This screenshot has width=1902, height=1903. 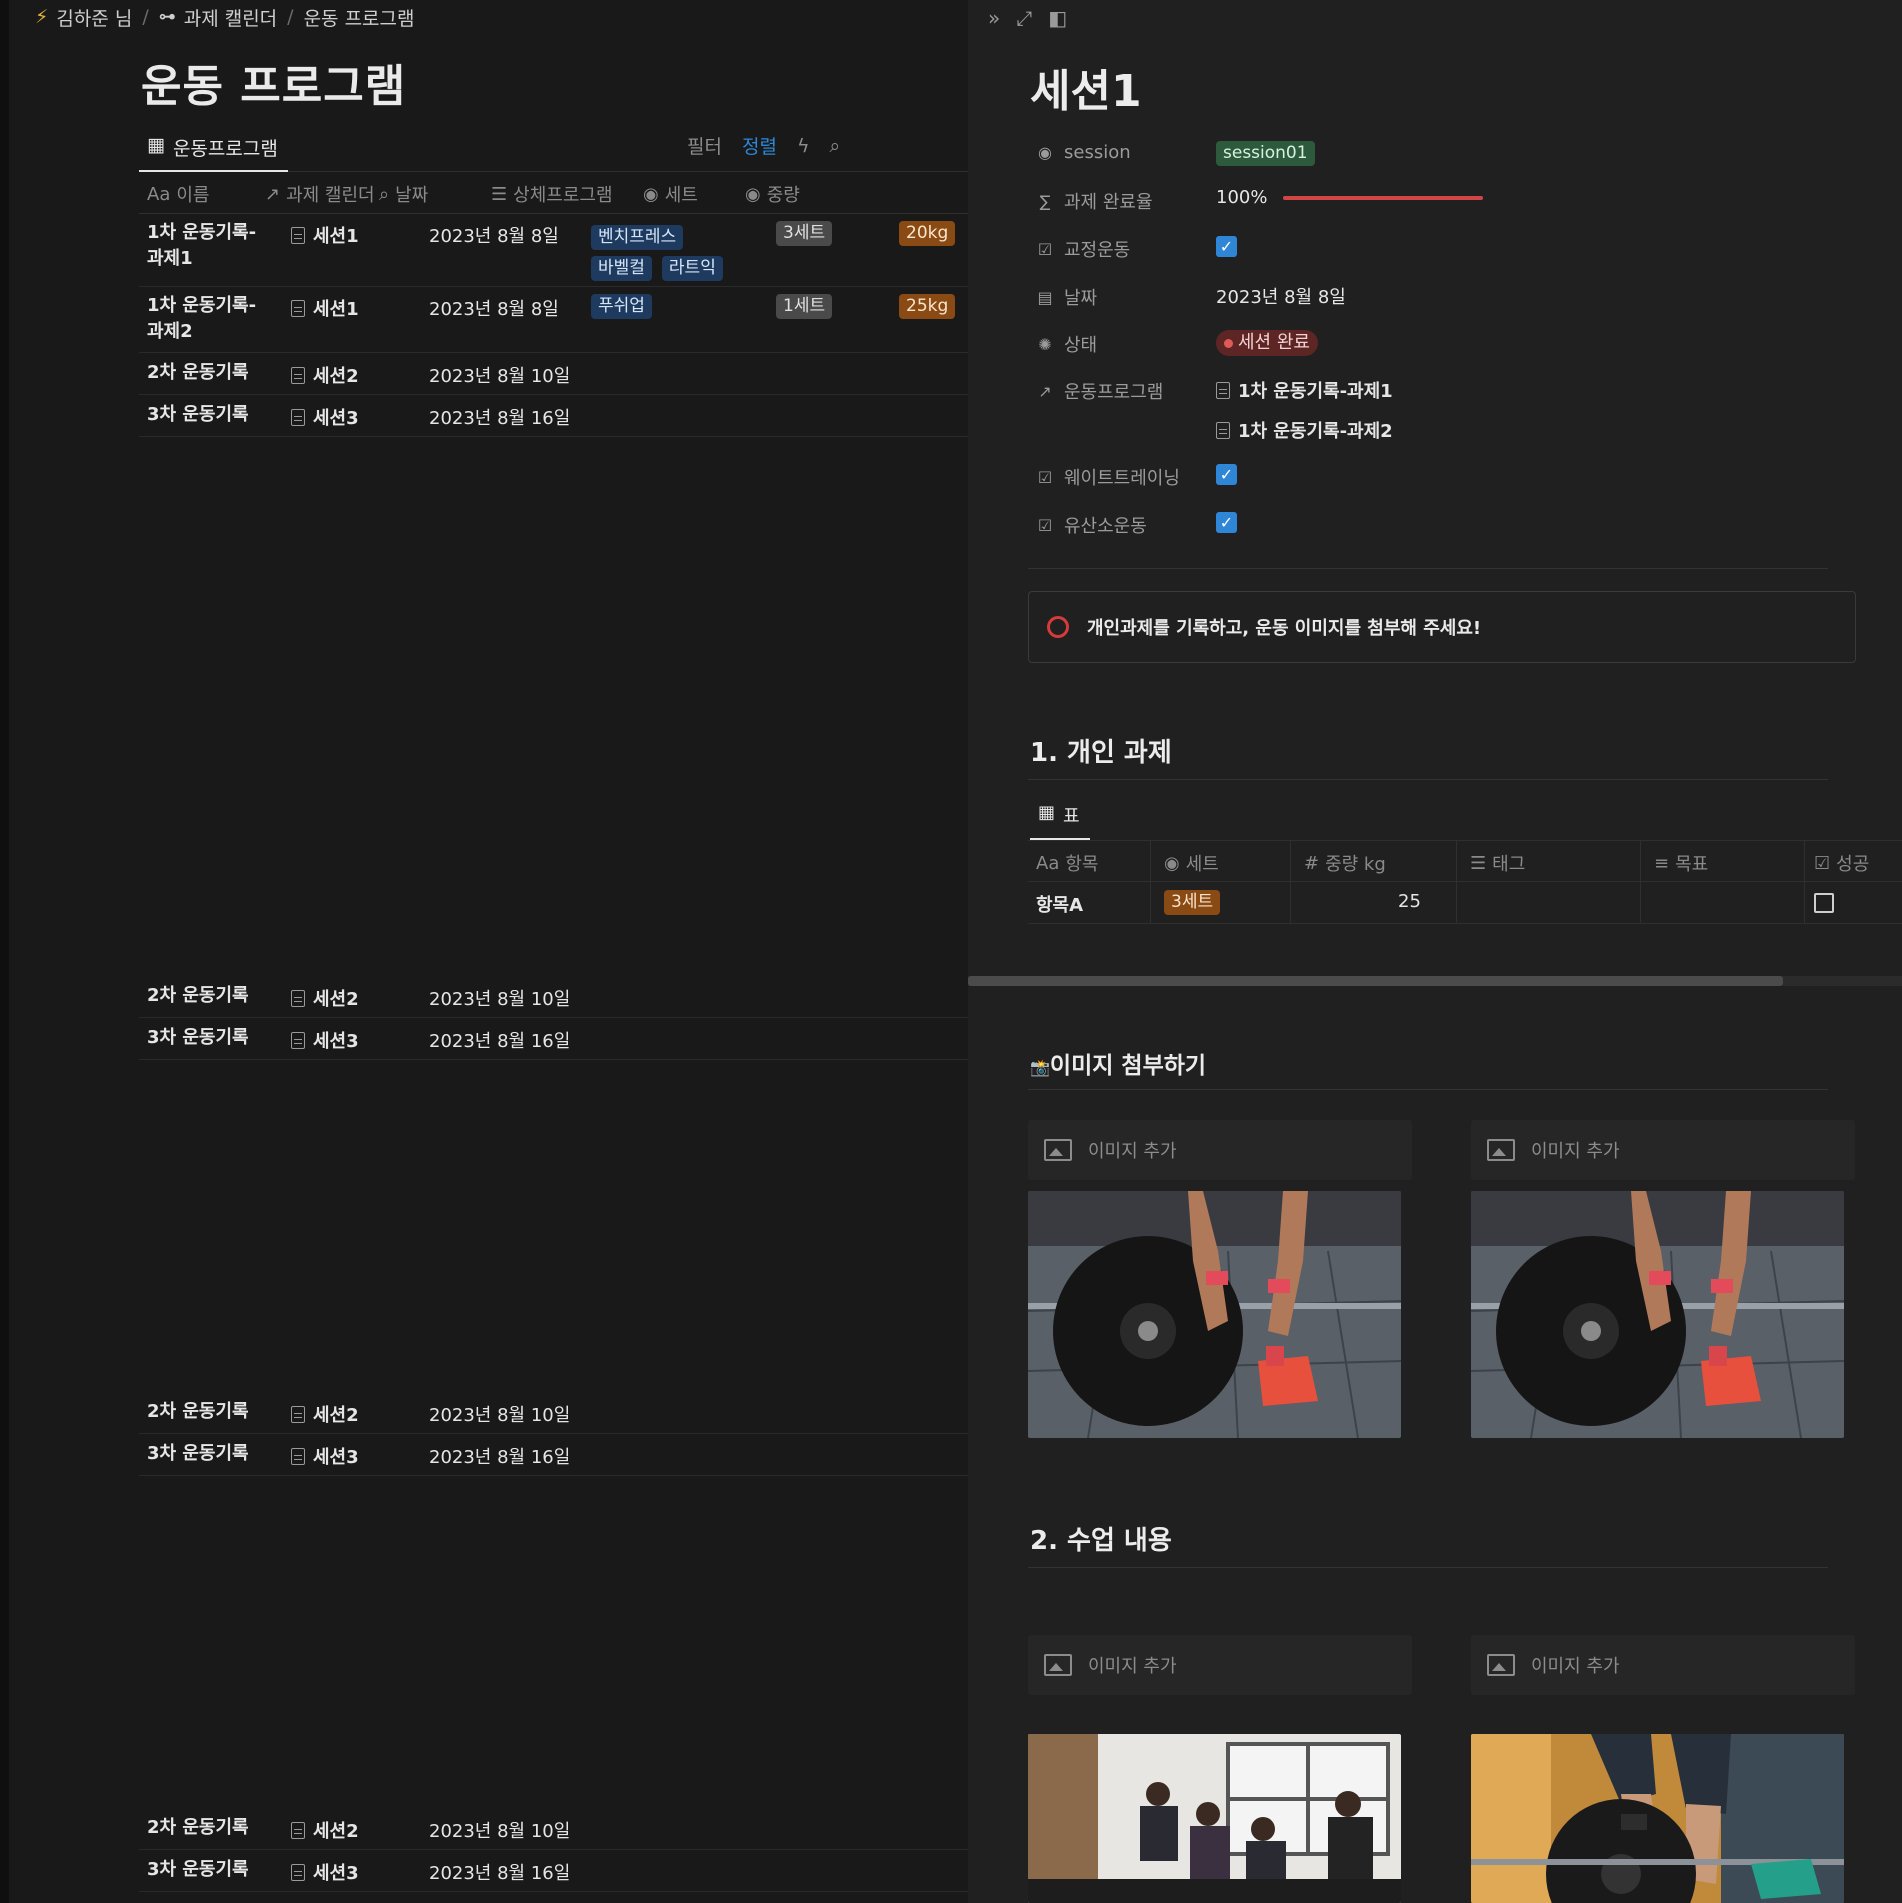 I want to click on property-weight-training: ☑ 웨이트트레이닝 ✓, so click(x=1436, y=475).